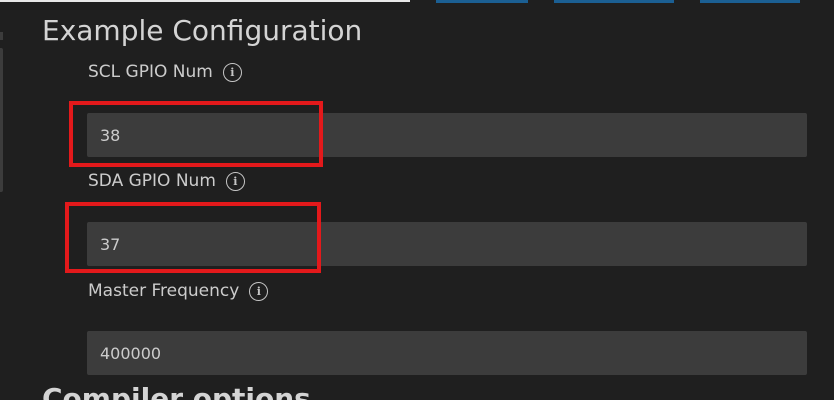 Image resolution: width=834 pixels, height=400 pixels. Describe the element at coordinates (1, 120) in the screenshot. I see `left-scrollbar` at that location.